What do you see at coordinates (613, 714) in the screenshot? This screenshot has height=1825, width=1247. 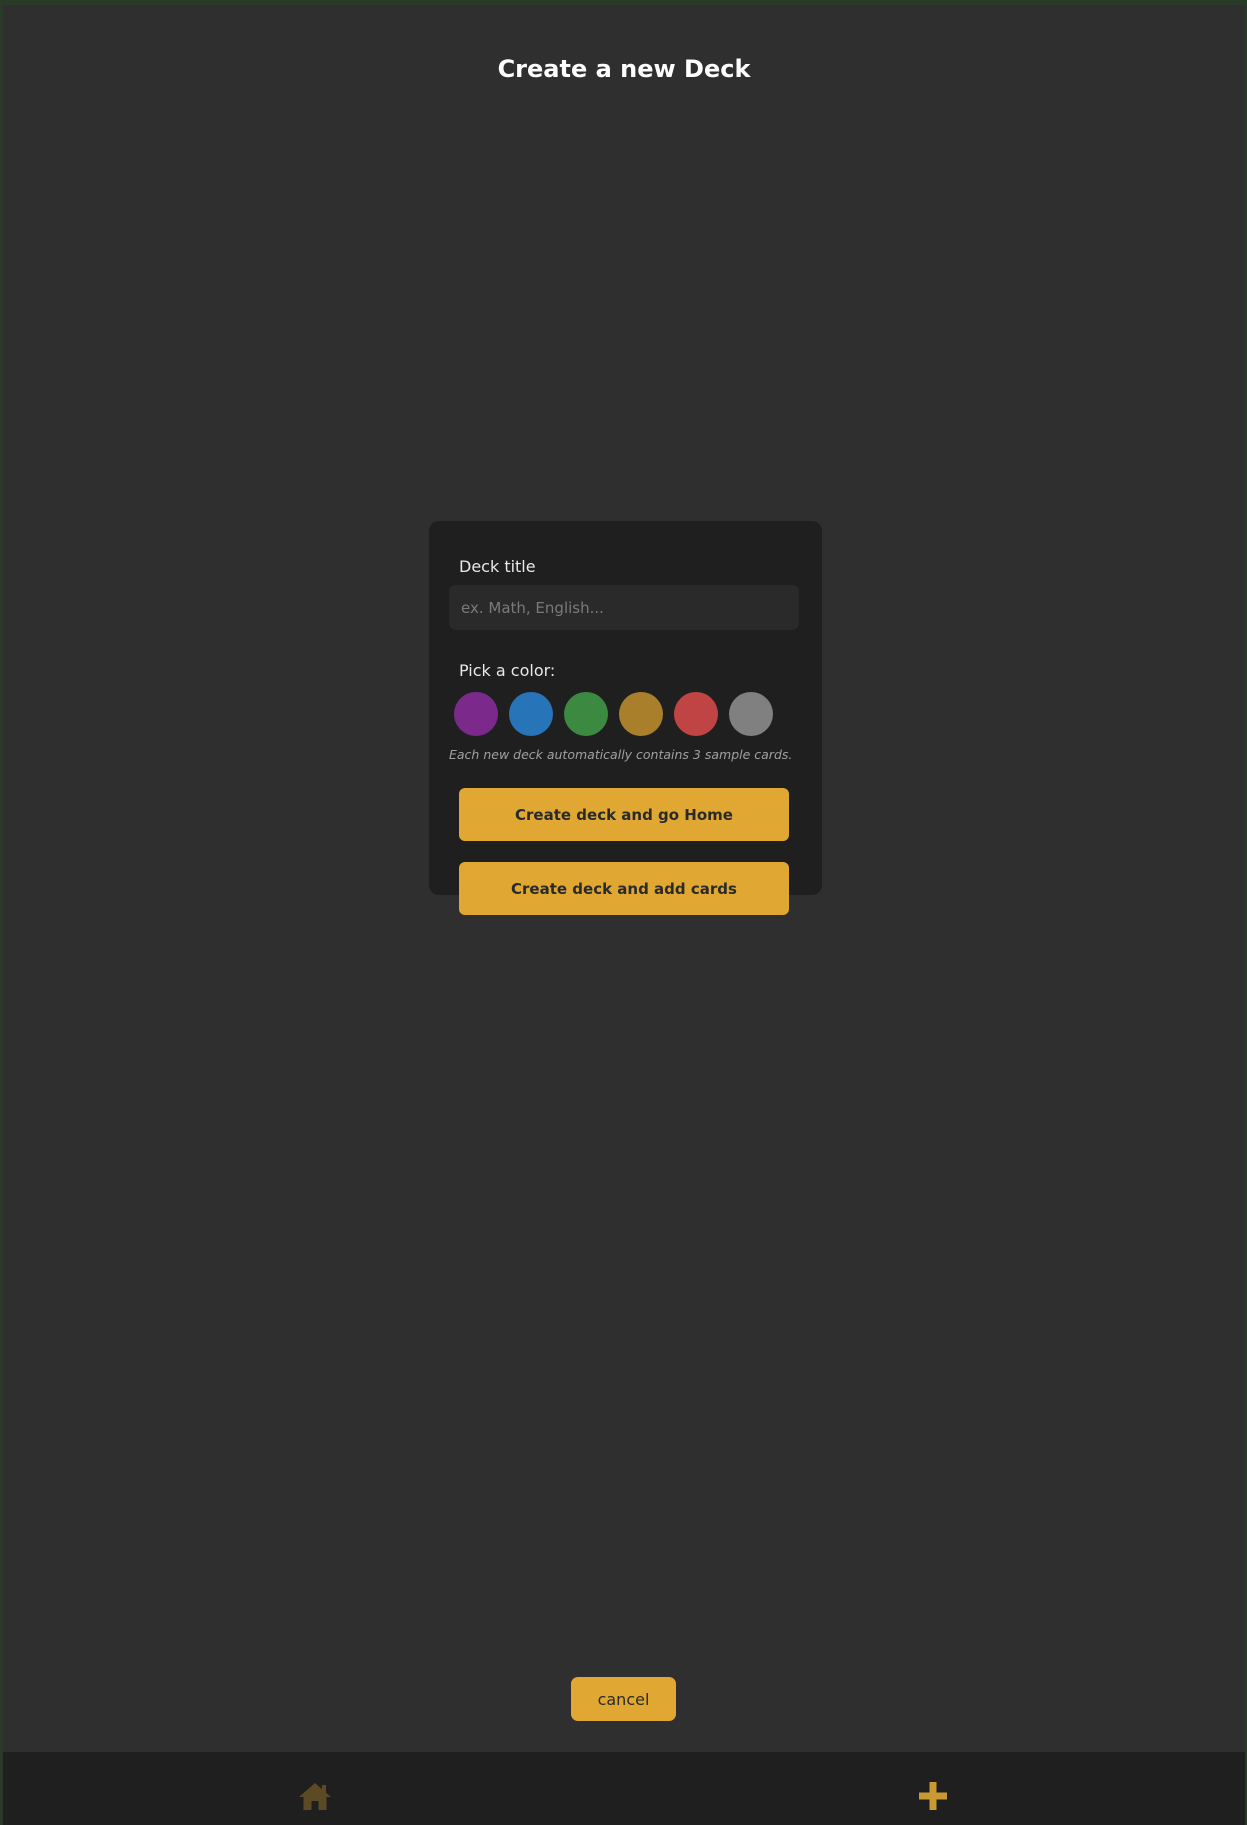 I see `color-picker` at bounding box center [613, 714].